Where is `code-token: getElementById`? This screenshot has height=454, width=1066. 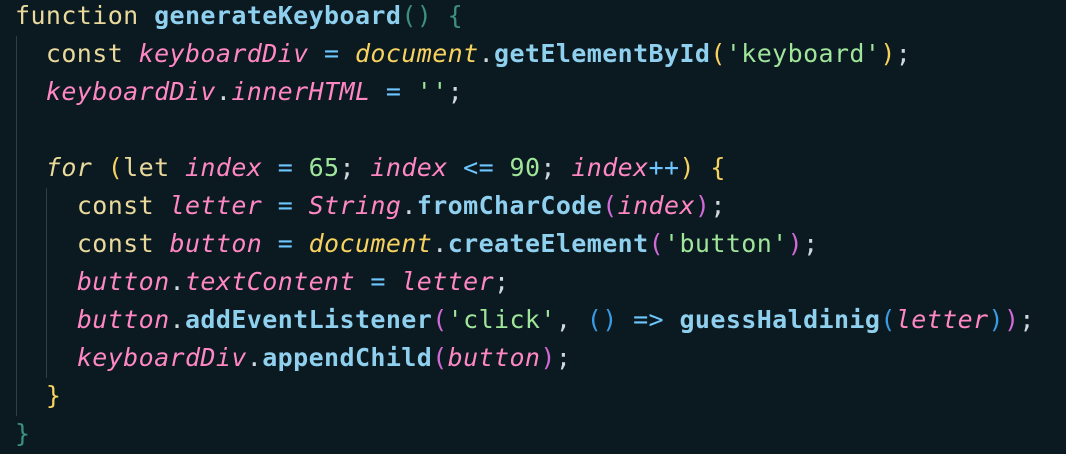
code-token: getElementById is located at coordinates (602, 53).